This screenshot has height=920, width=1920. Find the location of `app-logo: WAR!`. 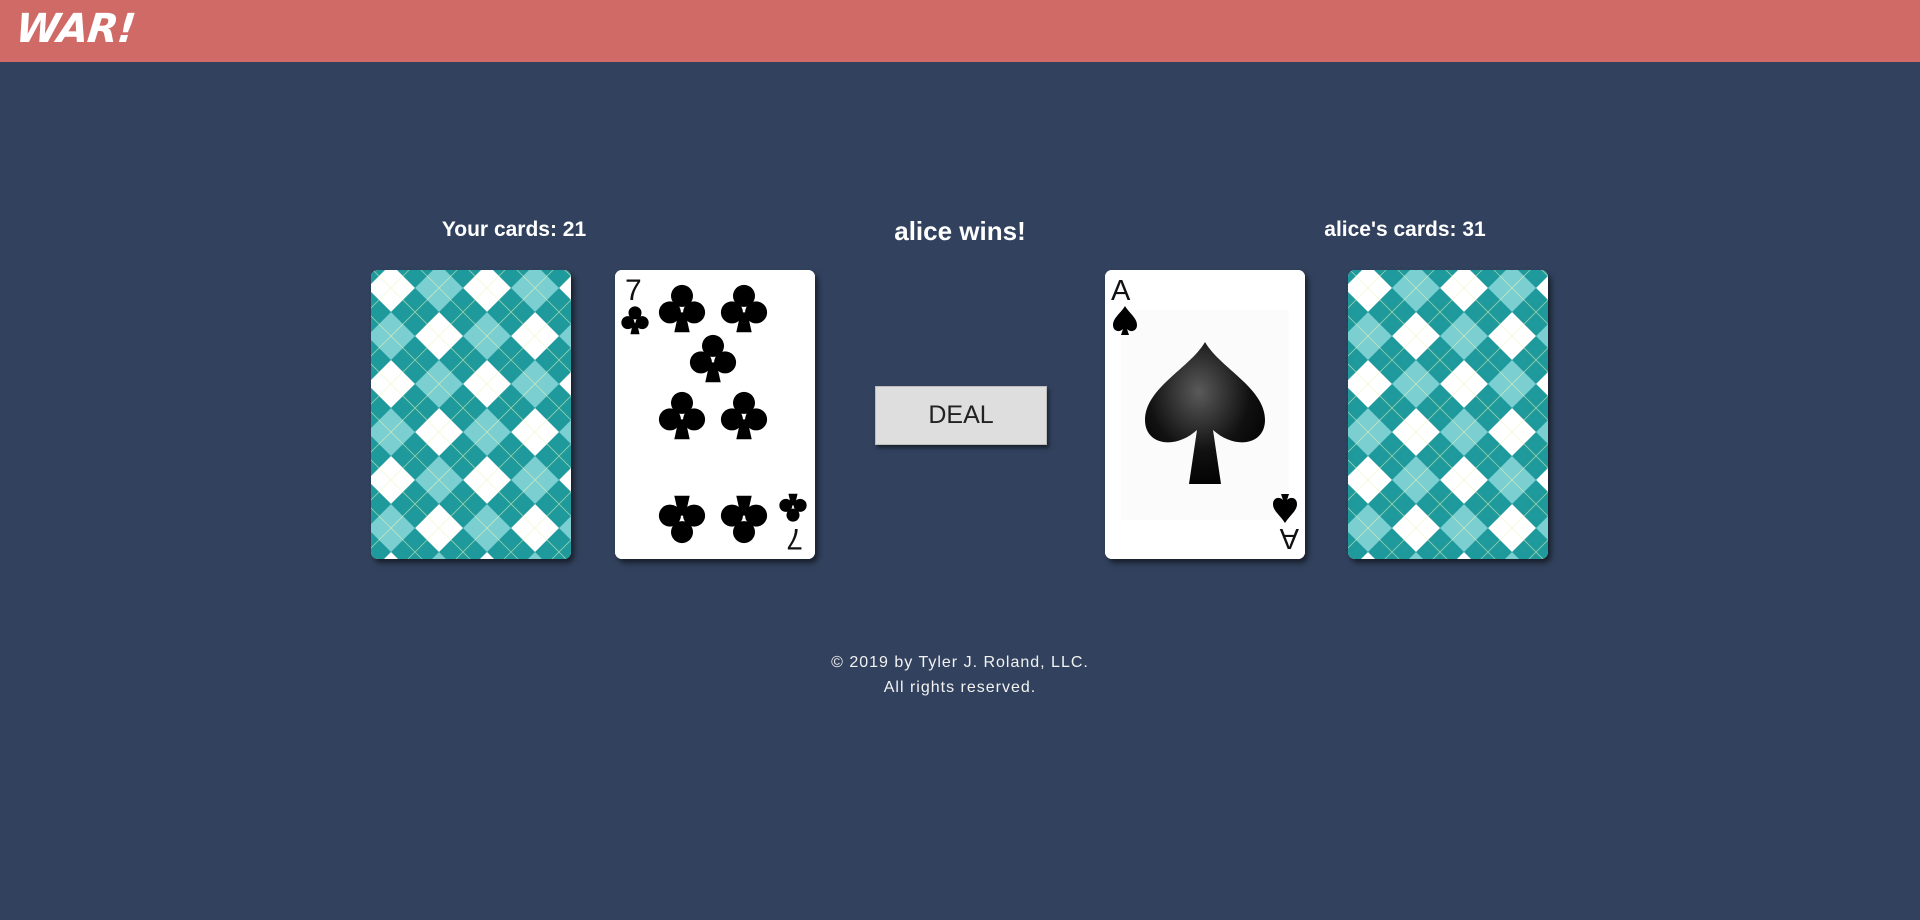

app-logo: WAR! is located at coordinates (75, 29).